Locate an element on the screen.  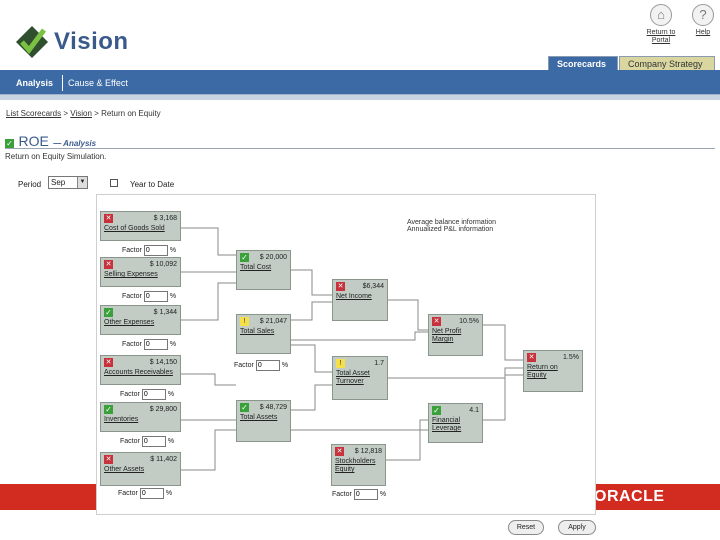
node-return-on-equity: ✕ 1.5% Return on Equity is located at coordinates (553, 371).